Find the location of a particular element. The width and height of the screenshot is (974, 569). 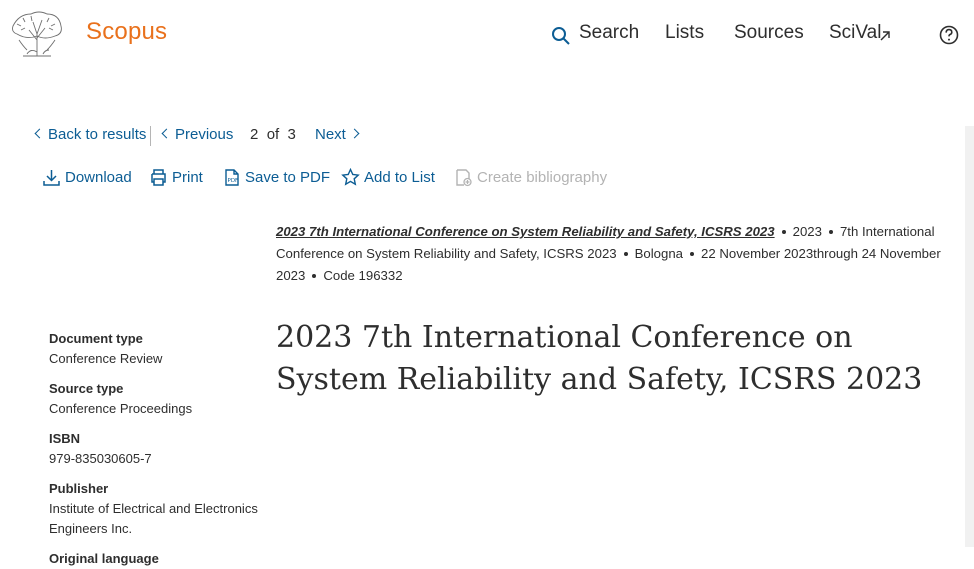

svg-text: PDF is located at coordinates (233, 181).